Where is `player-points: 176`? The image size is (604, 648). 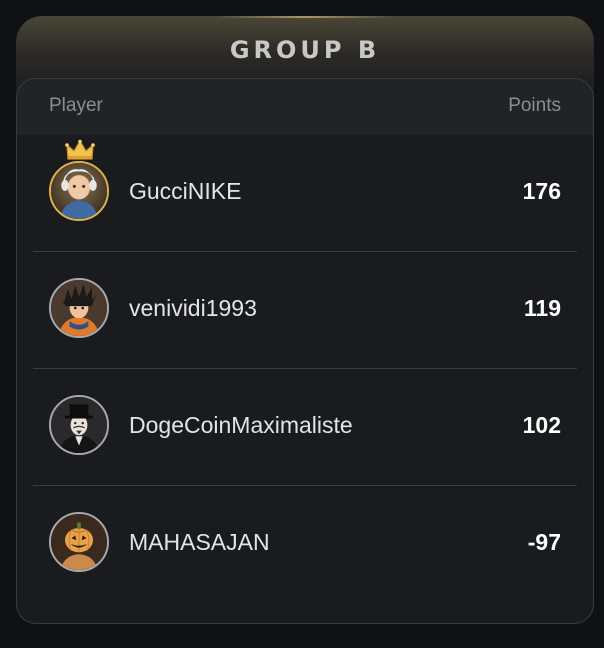
player-points: 176 is located at coordinates (541, 191).